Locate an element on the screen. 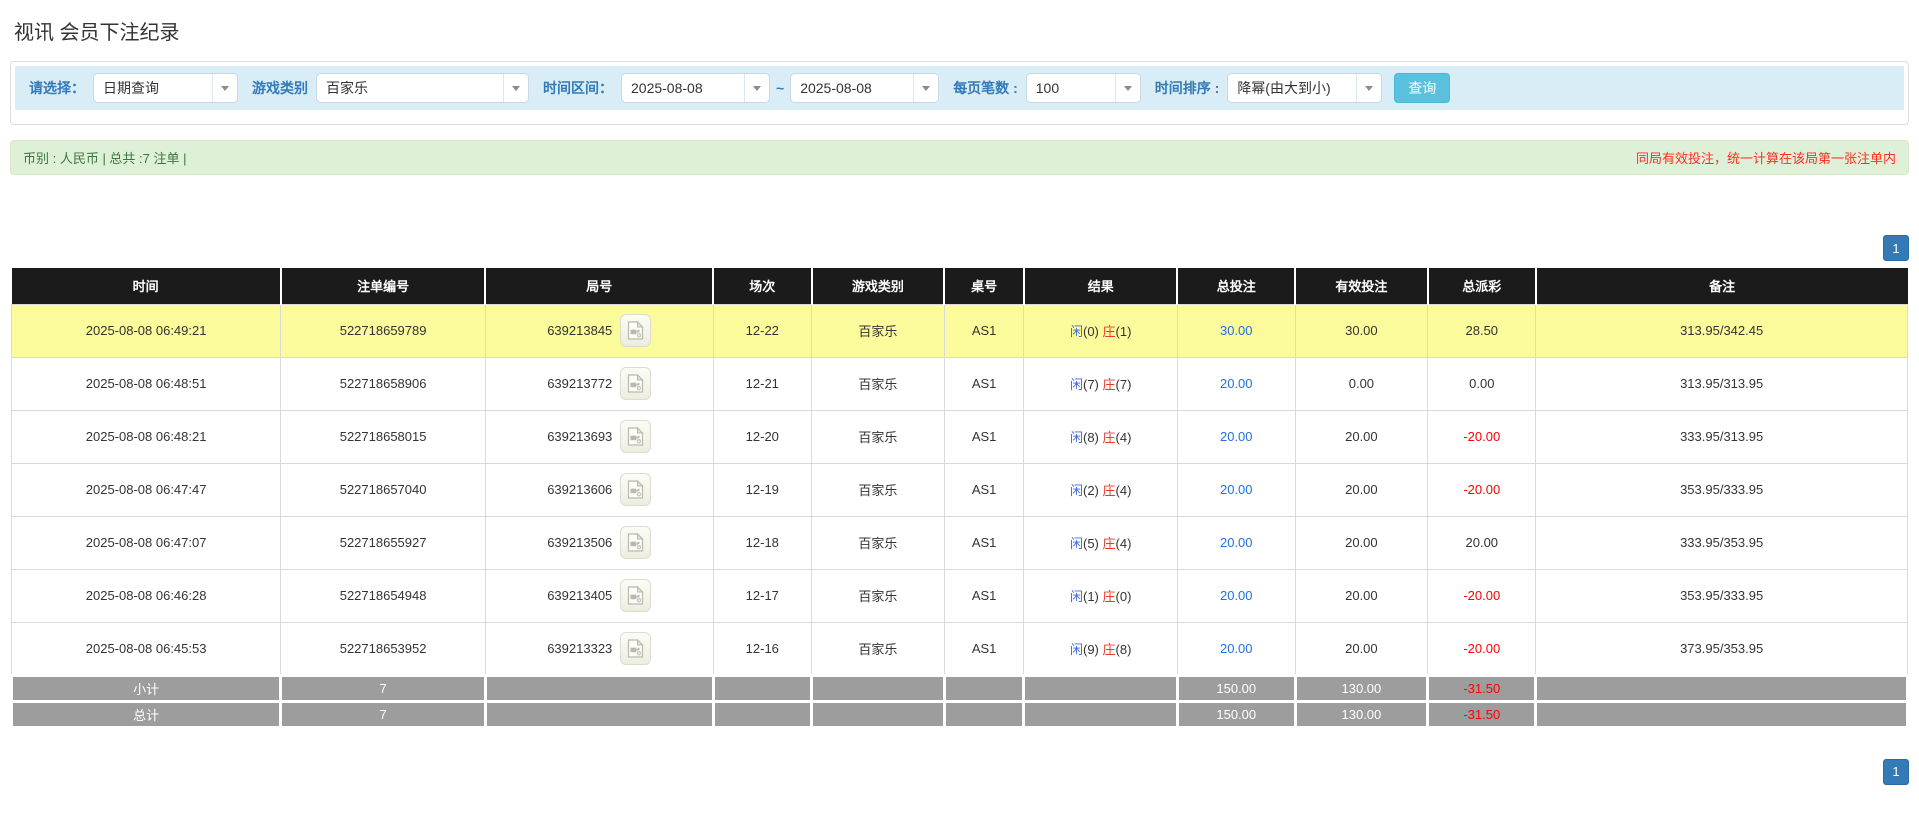  game-type-dropdown-button is located at coordinates (515, 88).